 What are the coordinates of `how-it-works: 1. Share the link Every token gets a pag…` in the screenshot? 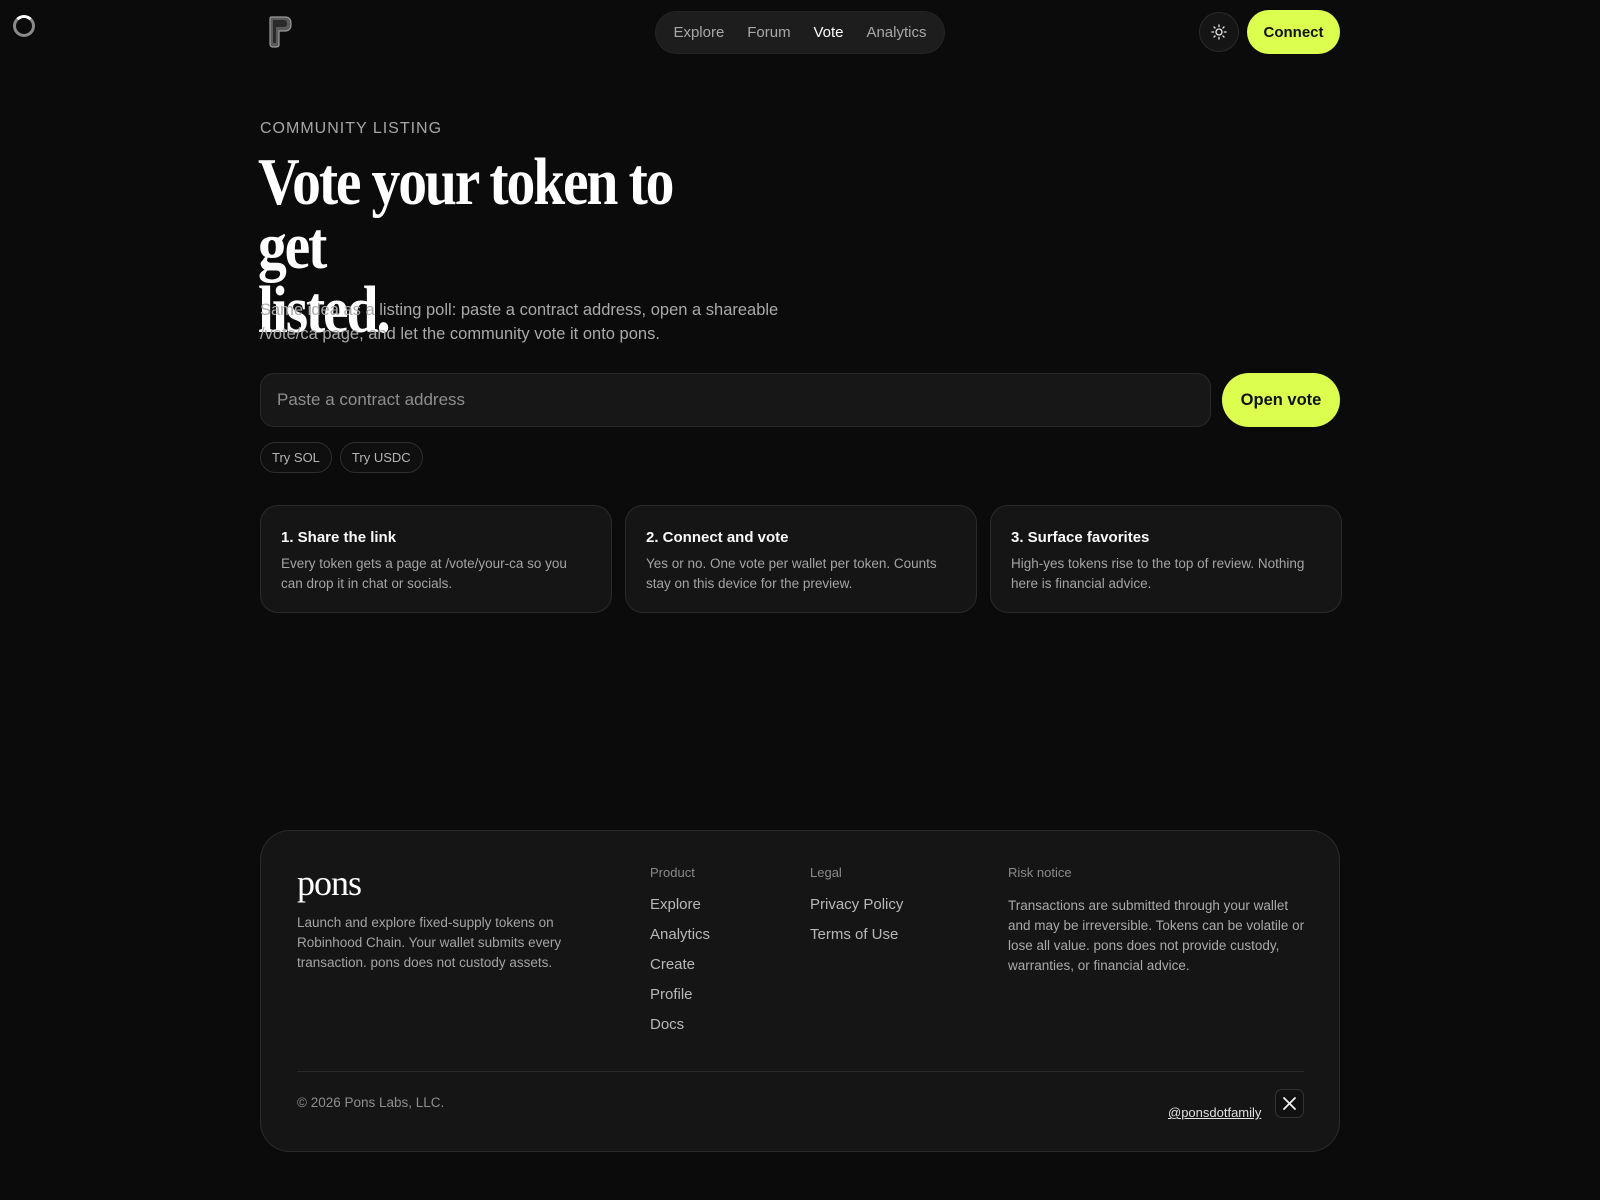 It's located at (801, 559).